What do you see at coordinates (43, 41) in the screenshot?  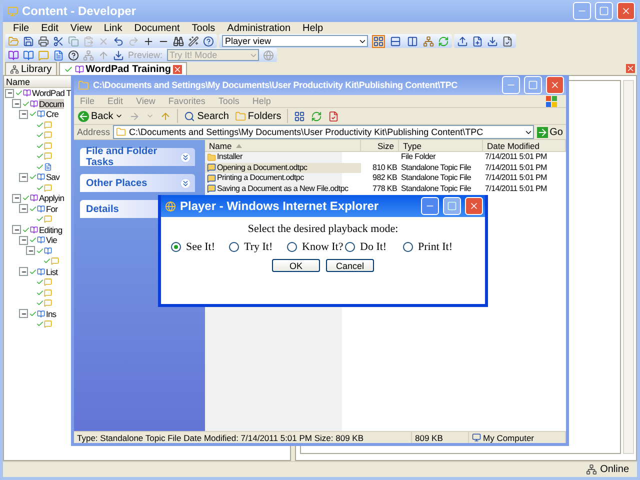 I see `printer-icon` at bounding box center [43, 41].